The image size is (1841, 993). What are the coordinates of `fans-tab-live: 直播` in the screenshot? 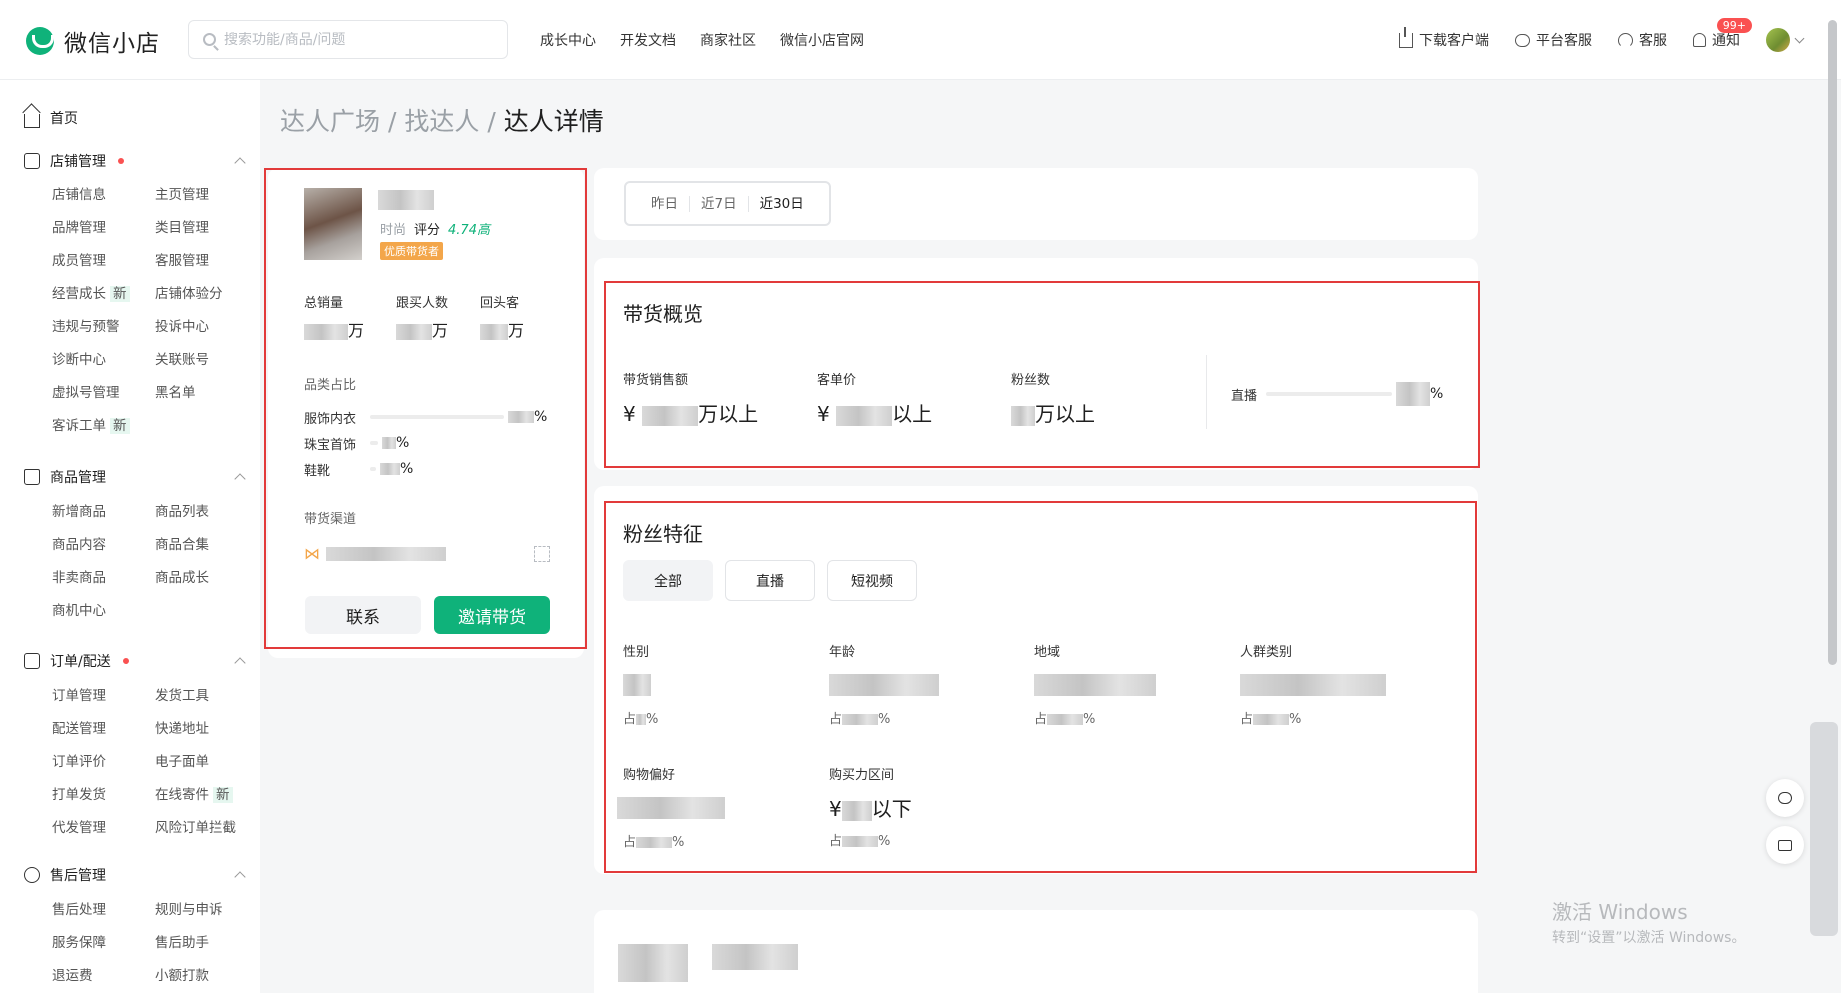 It's located at (770, 580).